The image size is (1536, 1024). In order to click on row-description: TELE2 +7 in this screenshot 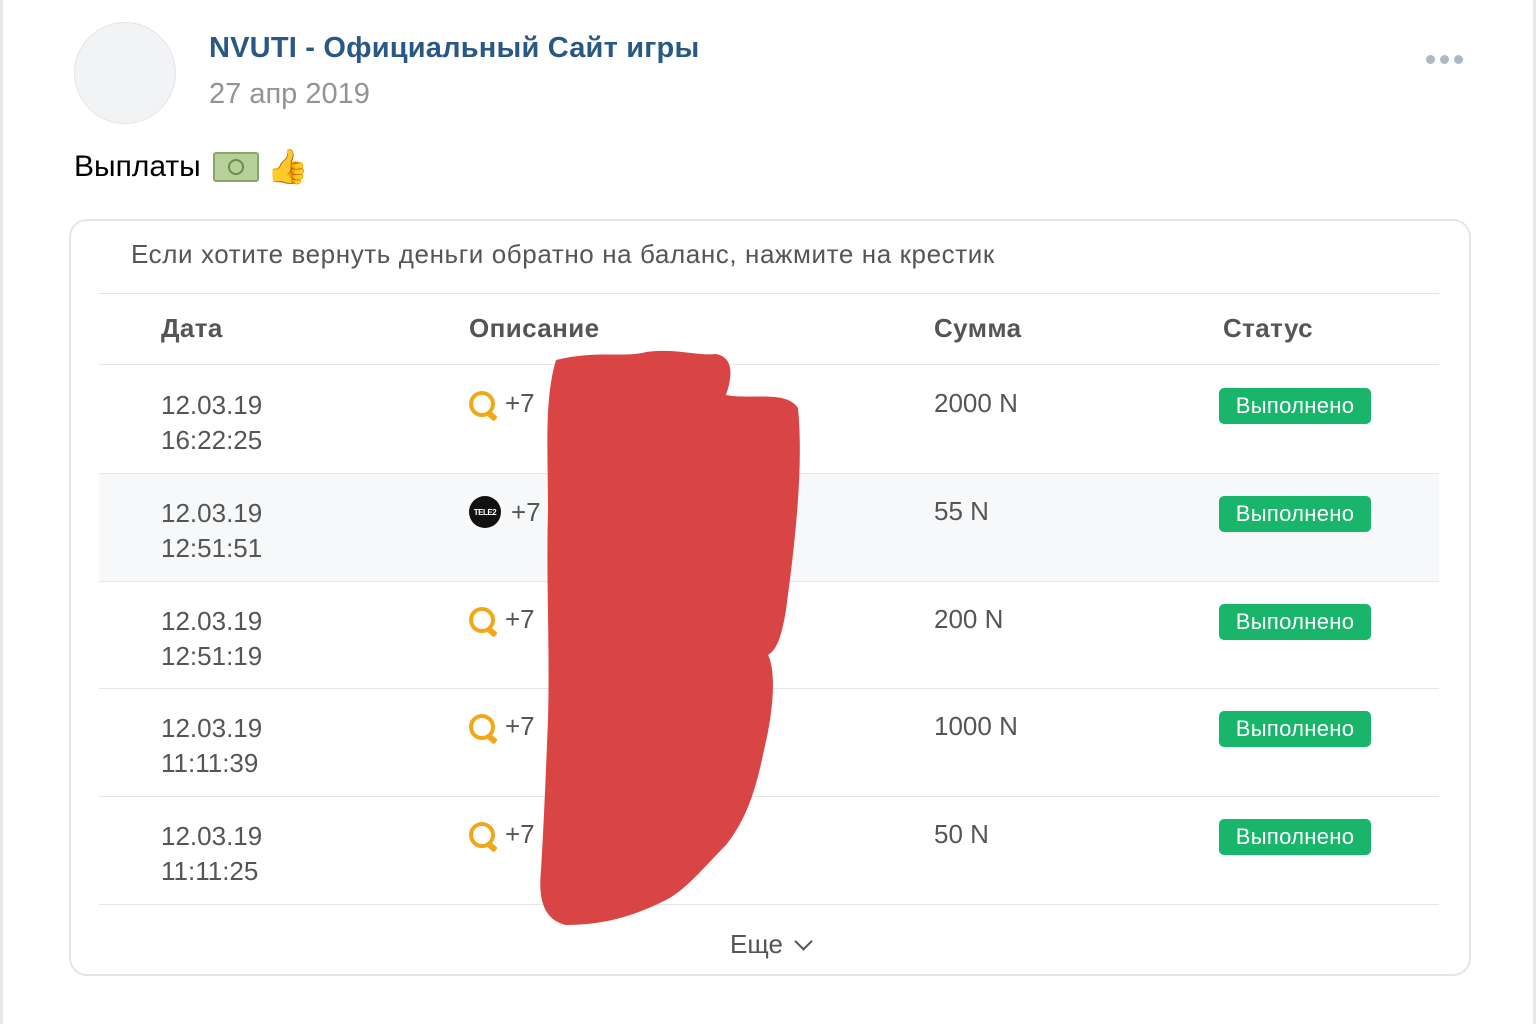, I will do `click(505, 512)`.